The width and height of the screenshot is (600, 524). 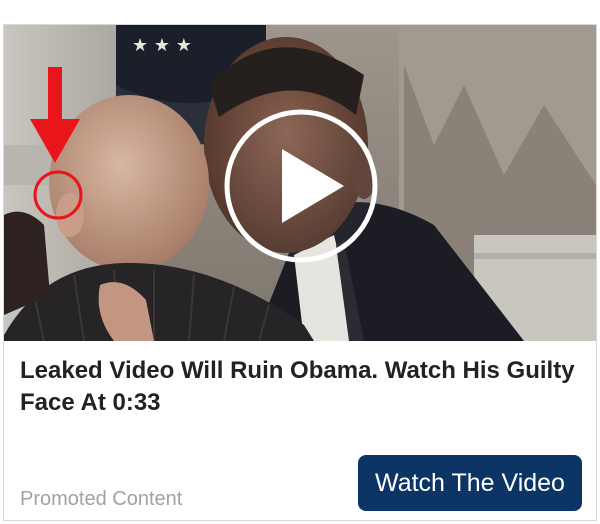 What do you see at coordinates (58, 195) in the screenshot?
I see `circle-marker-icon` at bounding box center [58, 195].